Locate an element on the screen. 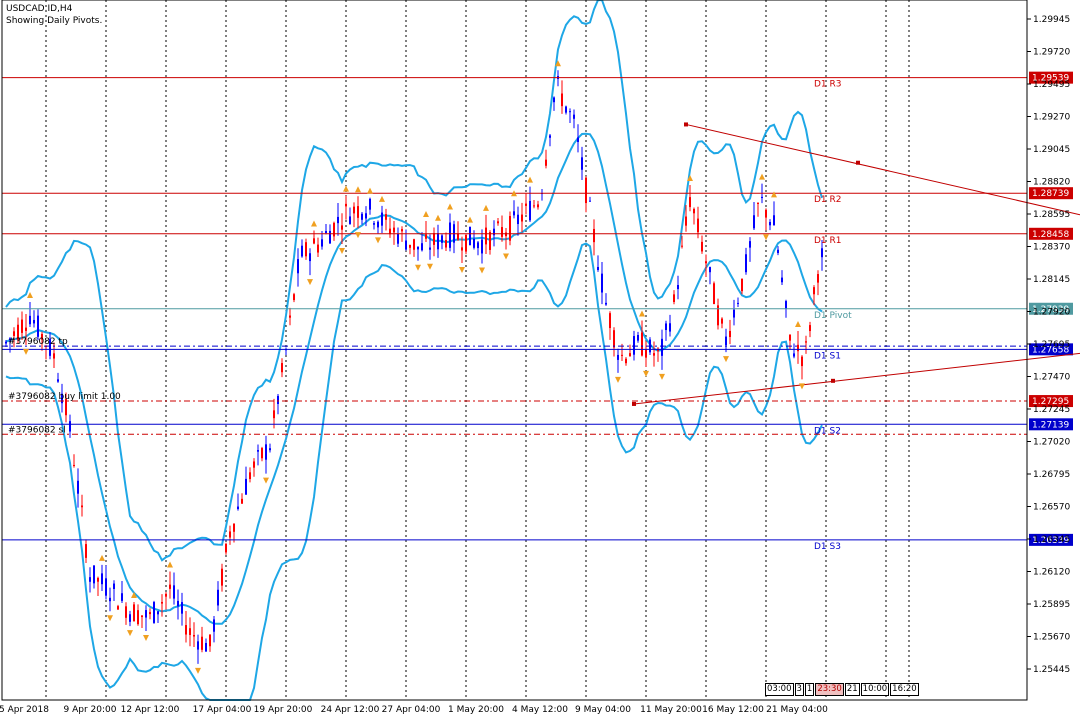 The image size is (1080, 720). time-tick-label: 11 May 20:00 is located at coordinates (671, 710).